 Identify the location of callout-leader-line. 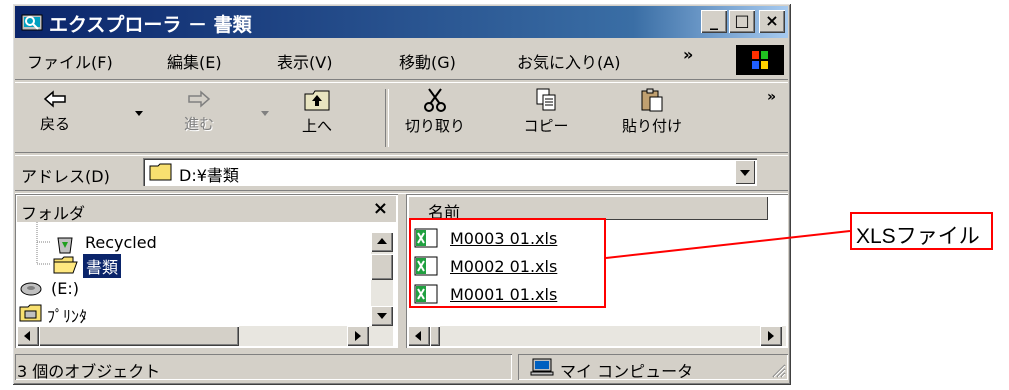
(728, 244).